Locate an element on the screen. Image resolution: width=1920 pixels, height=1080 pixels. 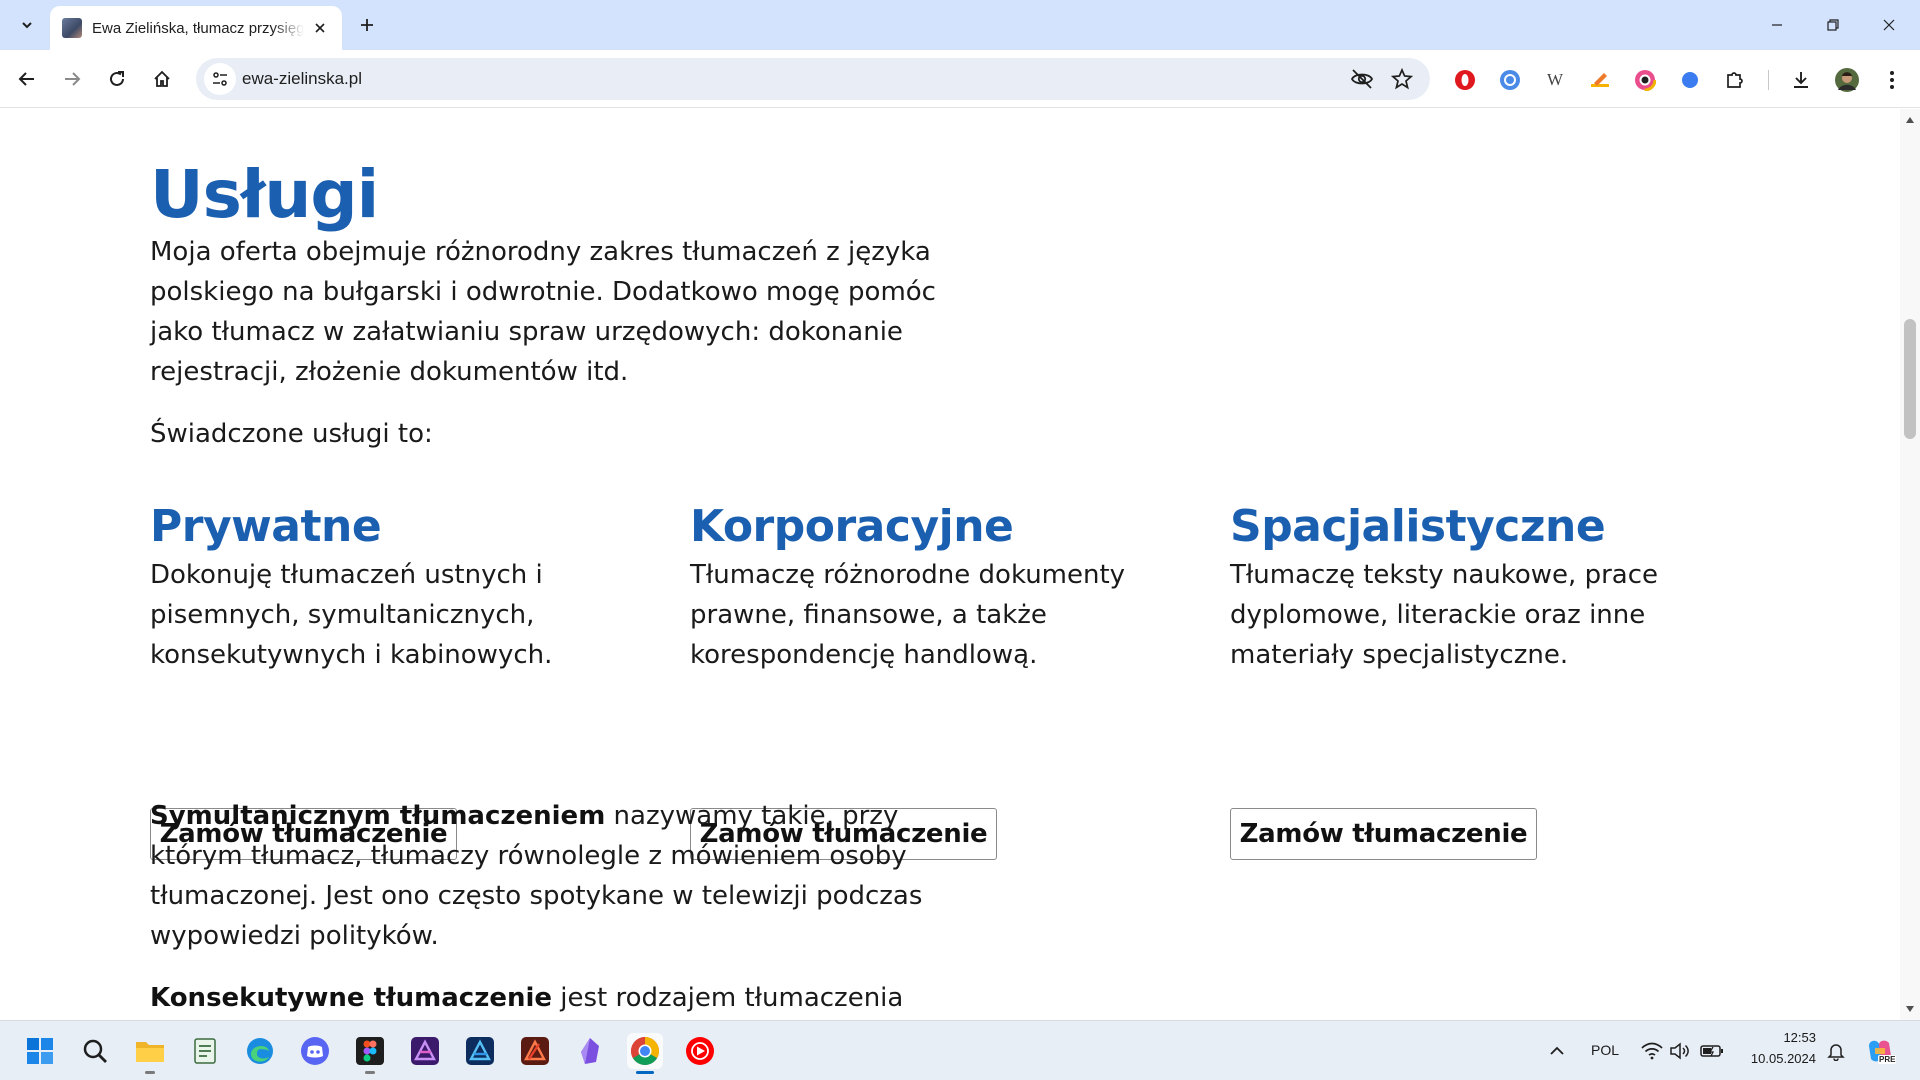
notification-icon is located at coordinates (1836, 1052).